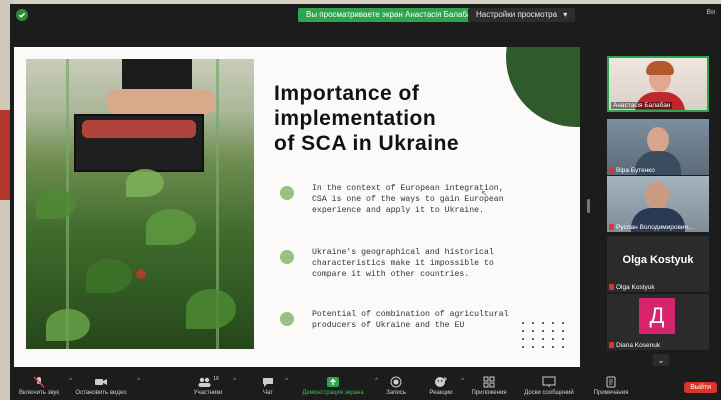 Image resolution: width=721 pixels, height=400 pixels. I want to click on chat-icon, so click(268, 382).